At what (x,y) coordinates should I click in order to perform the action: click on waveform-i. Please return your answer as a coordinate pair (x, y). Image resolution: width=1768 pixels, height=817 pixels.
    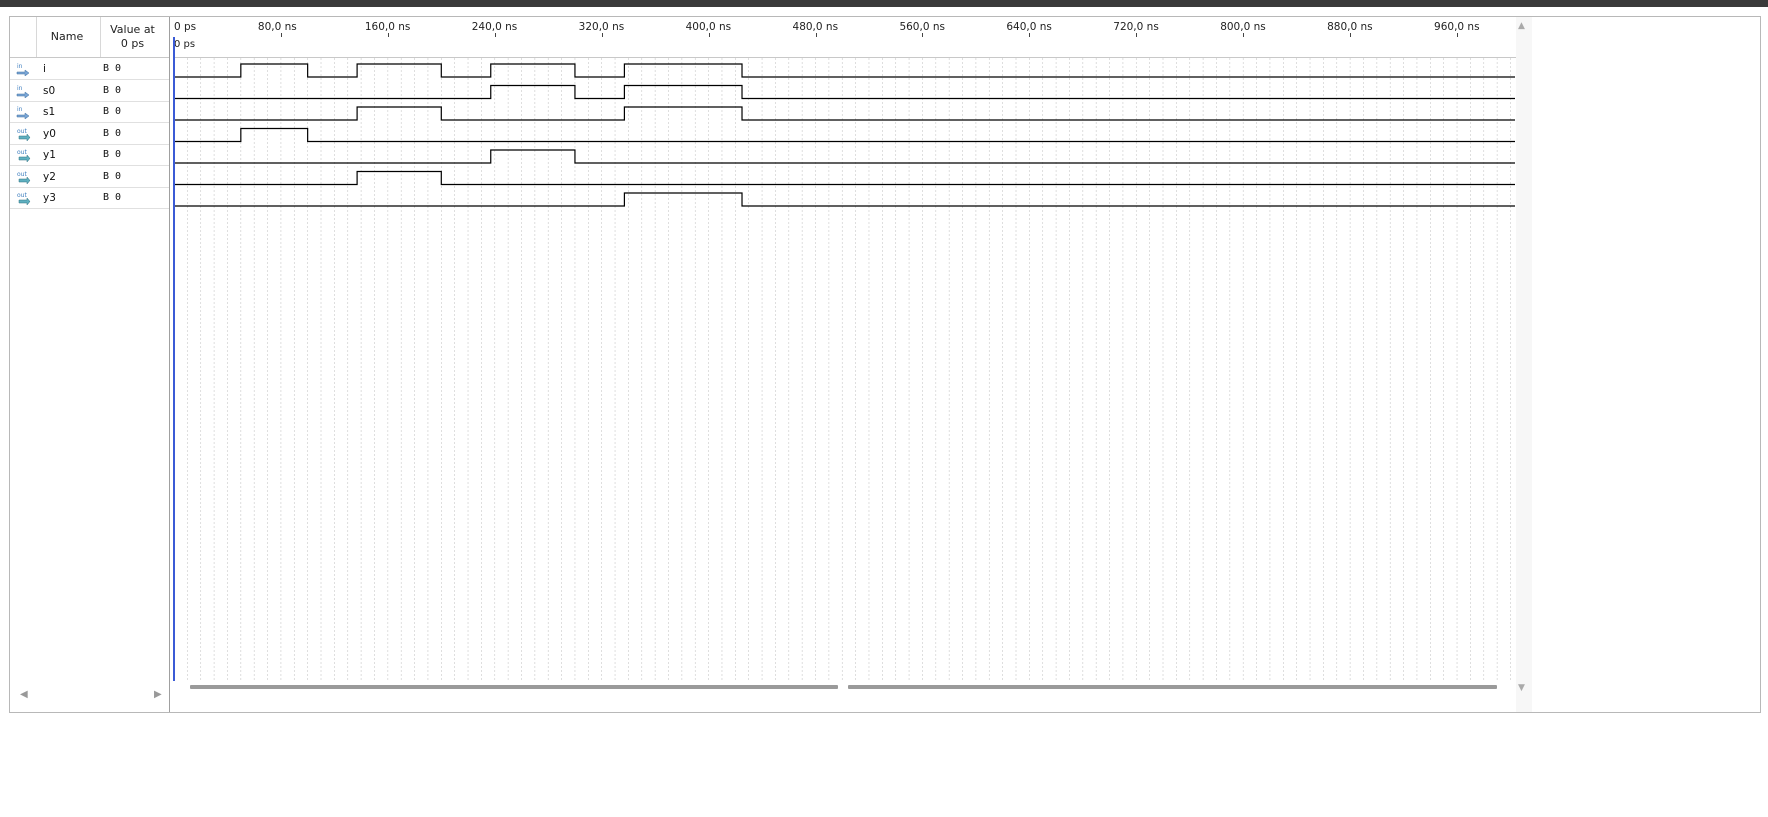
    Looking at the image, I should click on (844, 70).